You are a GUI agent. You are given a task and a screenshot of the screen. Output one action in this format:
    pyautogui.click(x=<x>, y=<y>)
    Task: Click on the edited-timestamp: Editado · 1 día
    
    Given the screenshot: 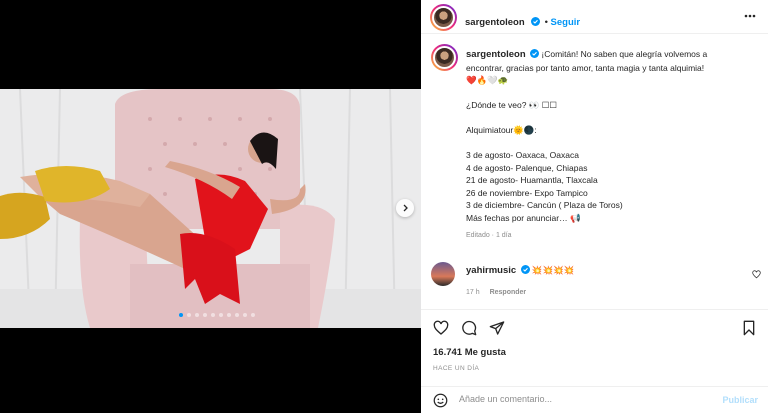 What is the action you would take?
    pyautogui.click(x=489, y=235)
    